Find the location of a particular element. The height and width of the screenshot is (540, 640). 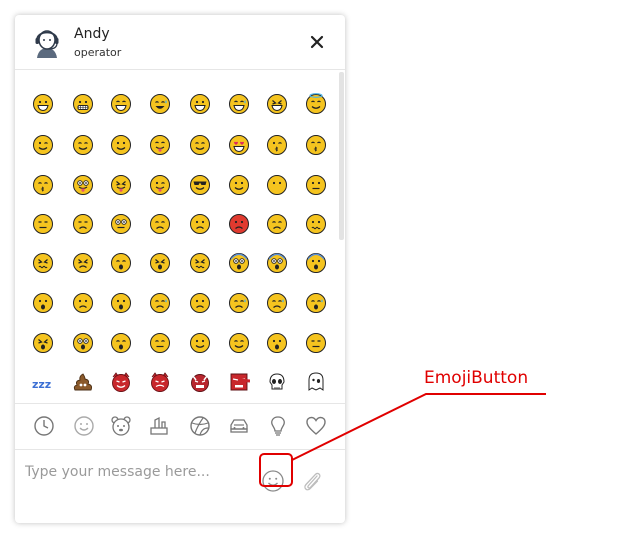

operator-avatar-icon is located at coordinates (47, 42).